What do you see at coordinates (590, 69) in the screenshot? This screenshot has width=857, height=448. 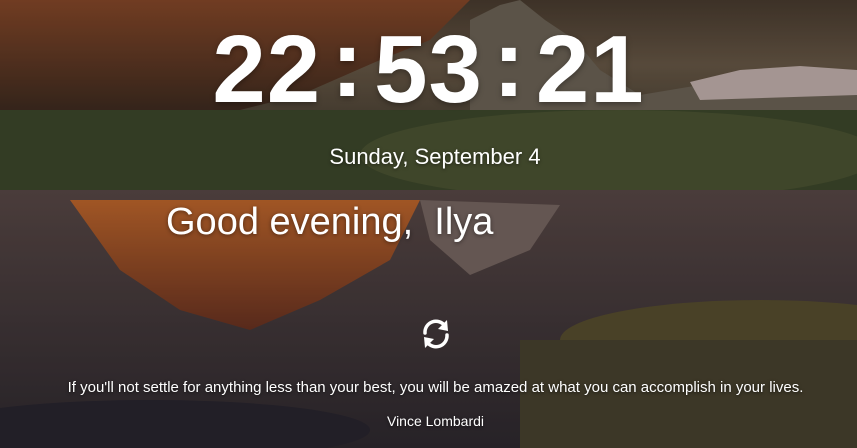 I see `clock-seconds: 21` at bounding box center [590, 69].